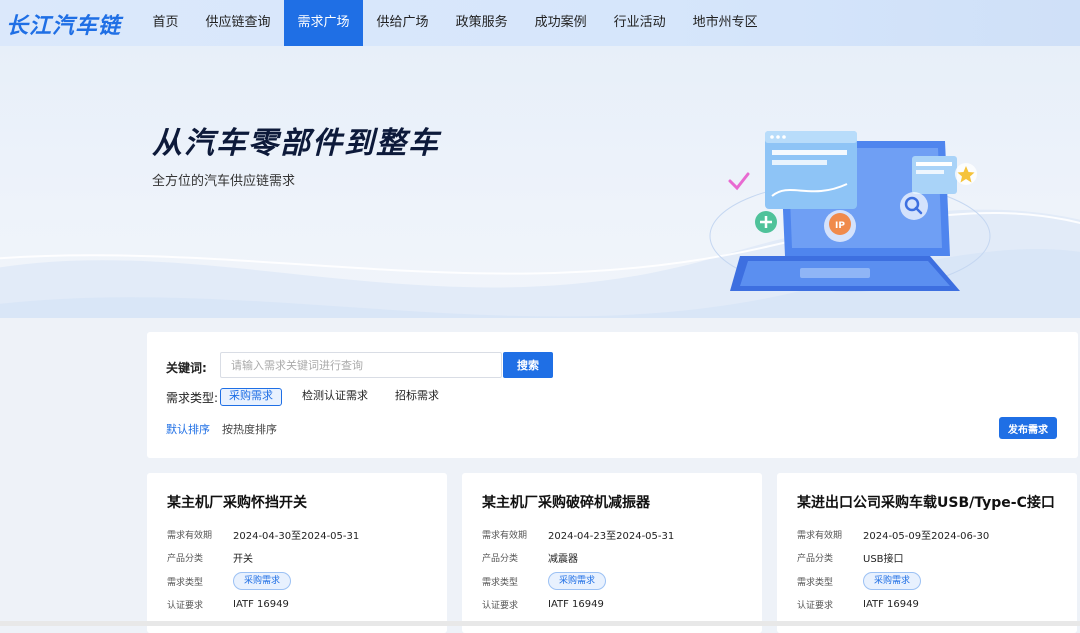  Describe the element at coordinates (237, 502) in the screenshot. I see `card-title: 某主机厂采购怀挡开关` at that location.